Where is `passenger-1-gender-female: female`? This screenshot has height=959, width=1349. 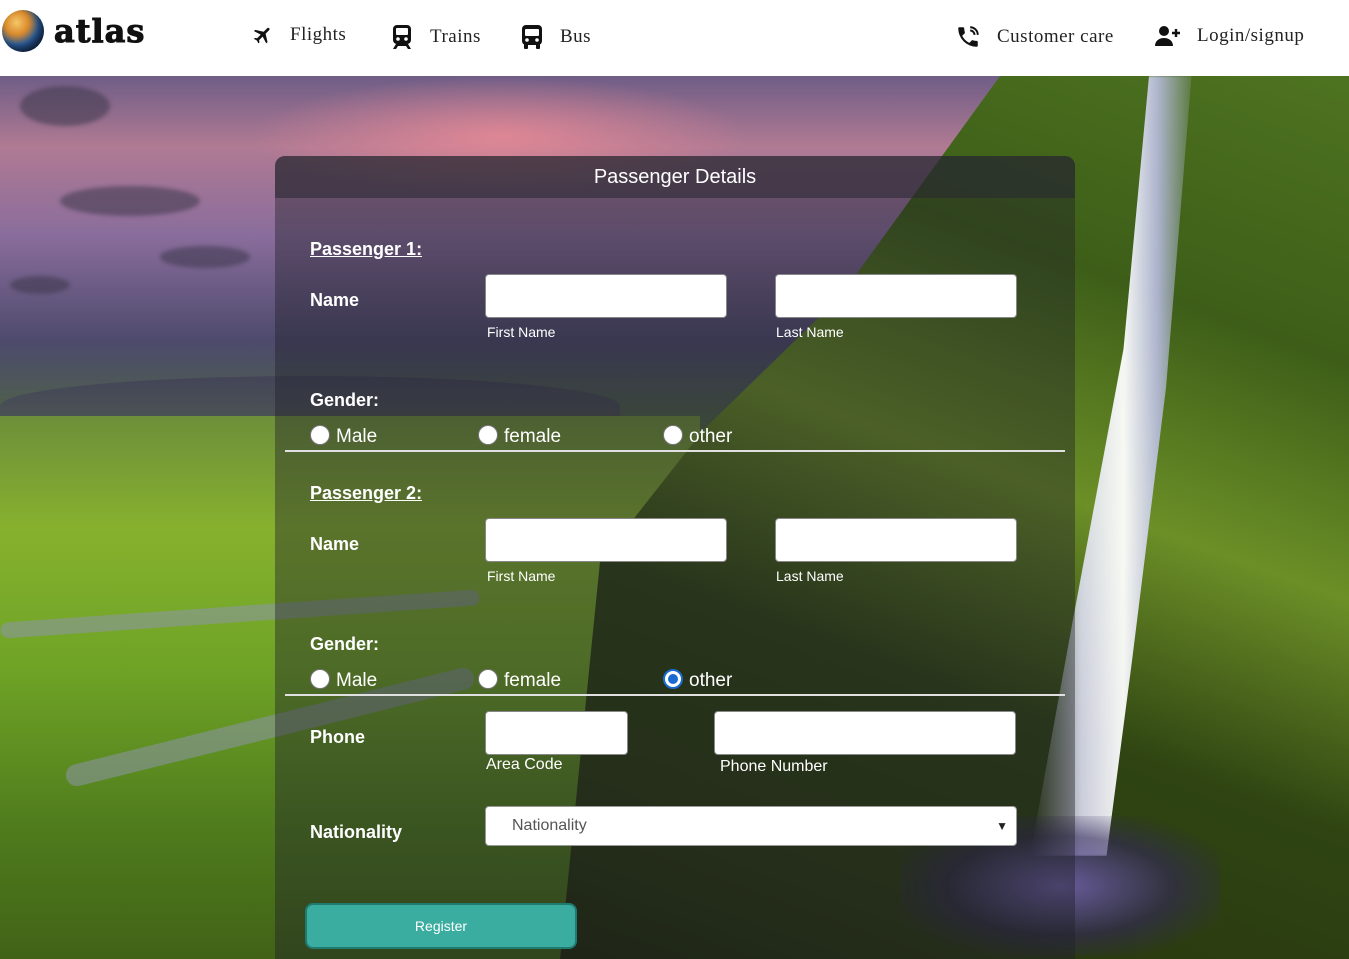
passenger-1-gender-female: female is located at coordinates (520, 436).